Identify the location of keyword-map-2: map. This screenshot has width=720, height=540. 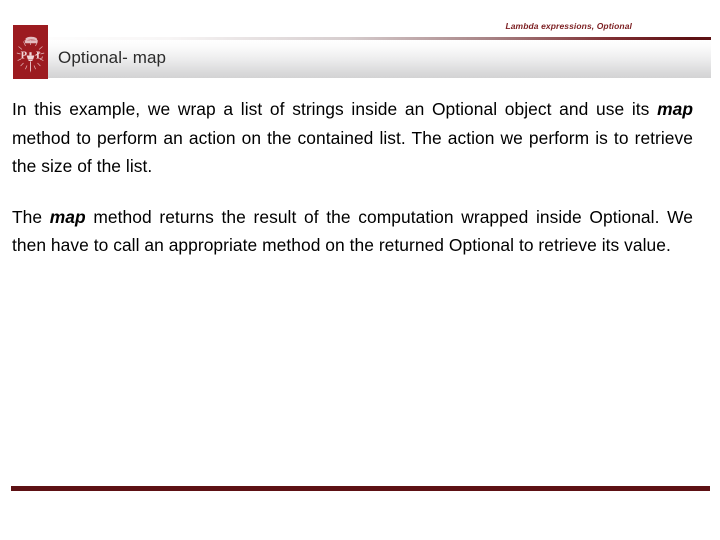
(67, 216).